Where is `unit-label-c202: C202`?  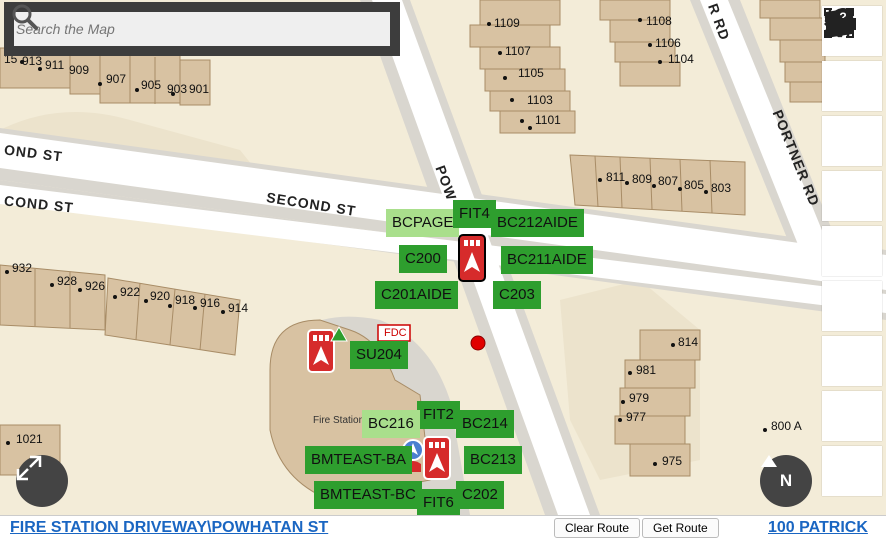
unit-label-c202: C202 is located at coordinates (480, 495).